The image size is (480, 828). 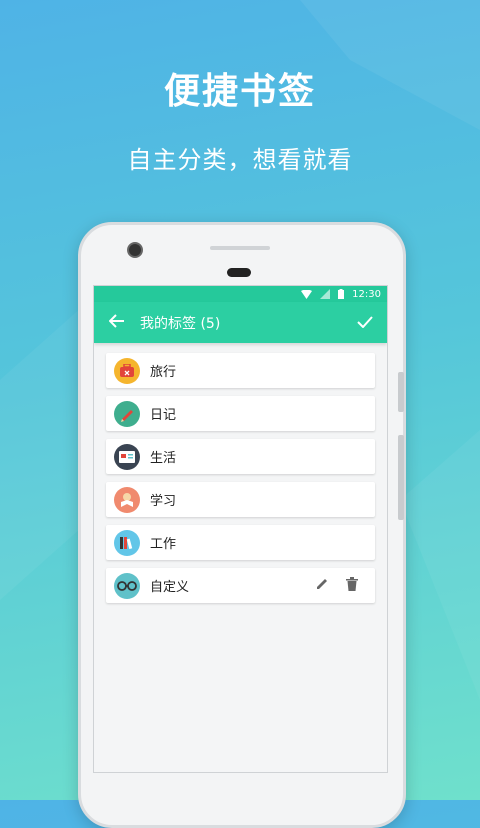 I want to click on glasses-icon, so click(x=127, y=585).